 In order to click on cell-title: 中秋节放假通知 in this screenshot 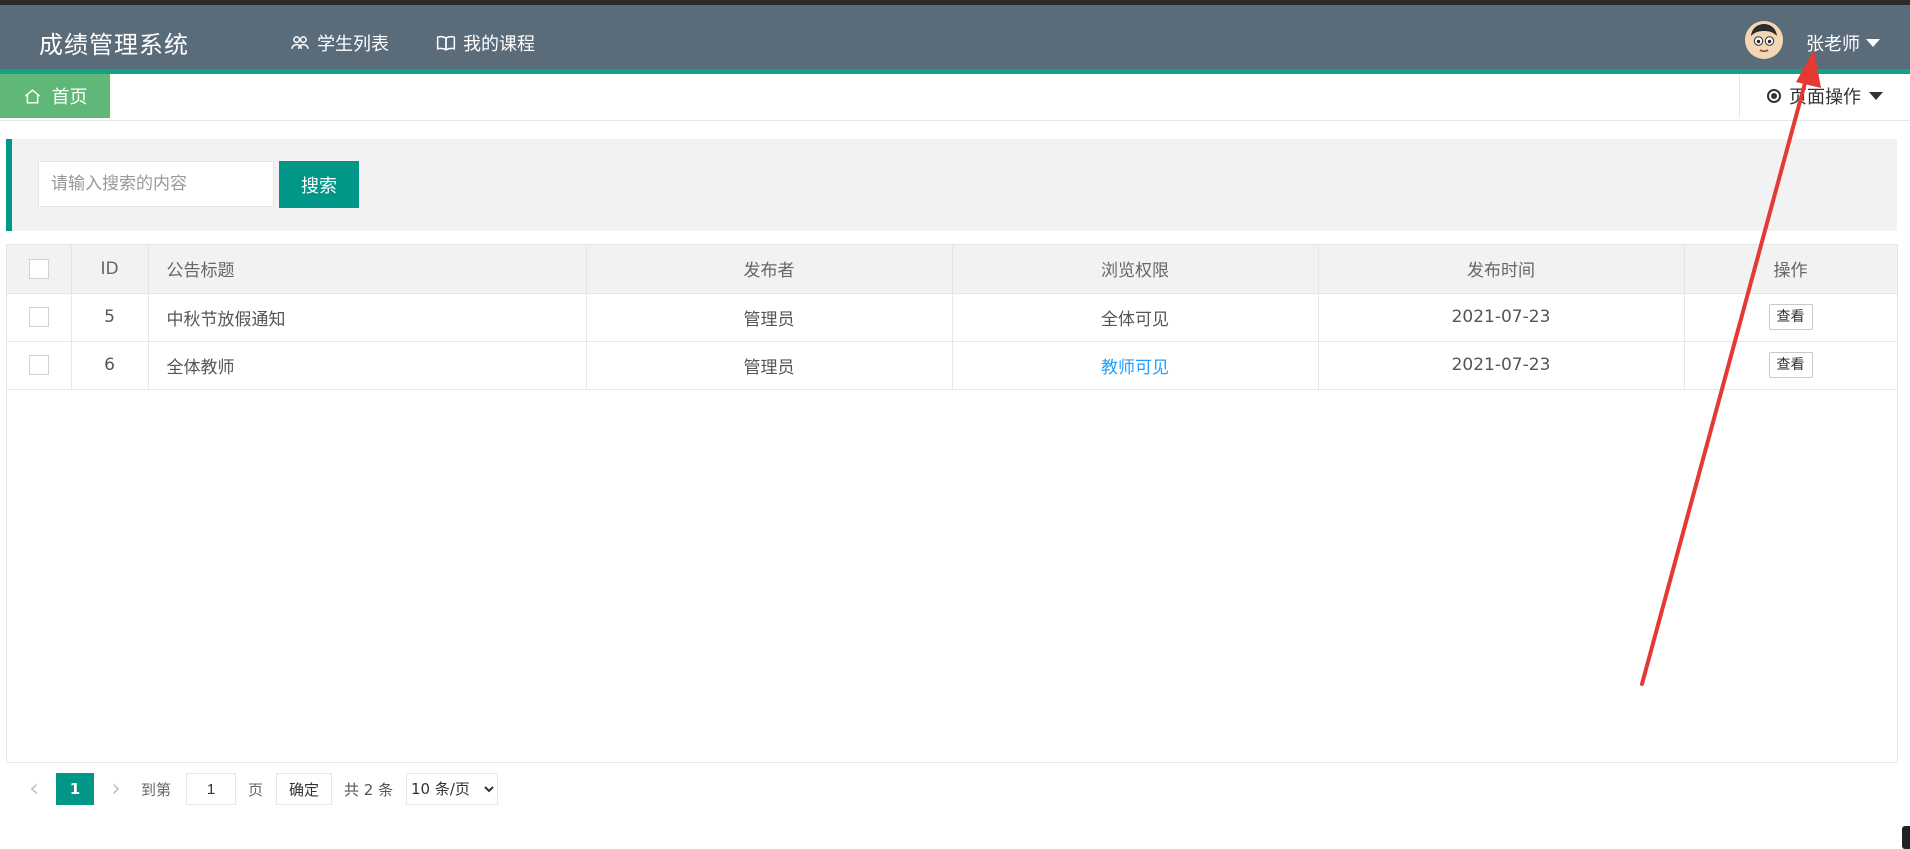, I will do `click(367, 317)`.